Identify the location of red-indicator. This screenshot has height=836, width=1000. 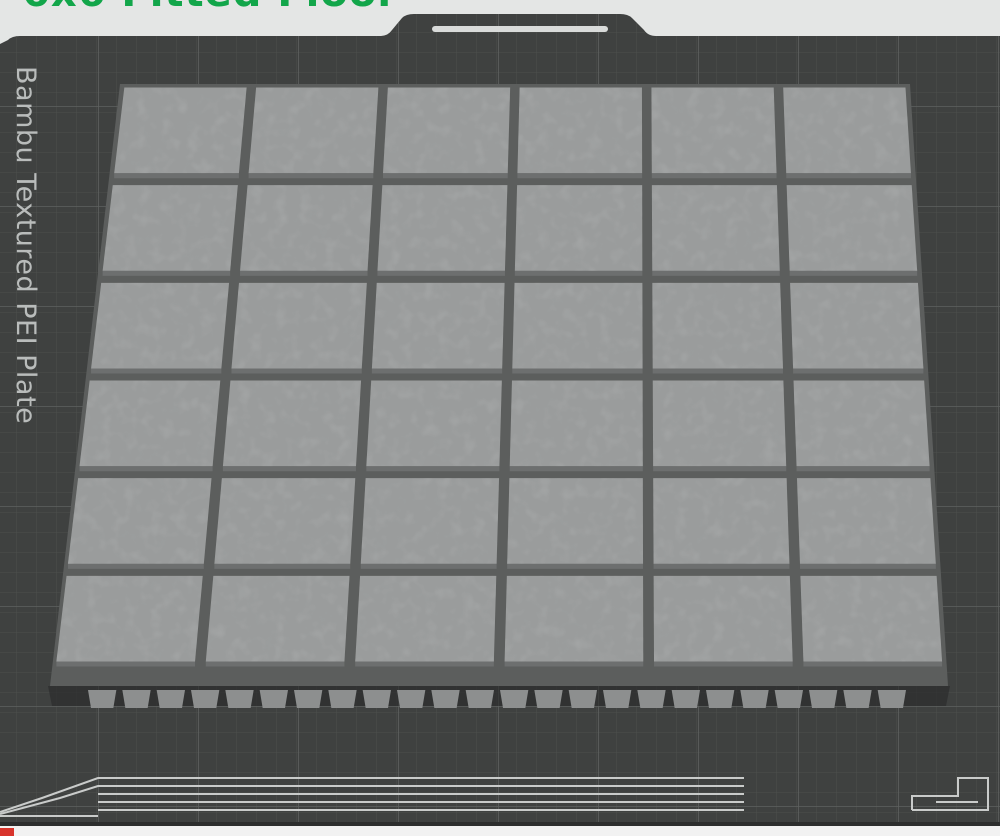
(7, 832).